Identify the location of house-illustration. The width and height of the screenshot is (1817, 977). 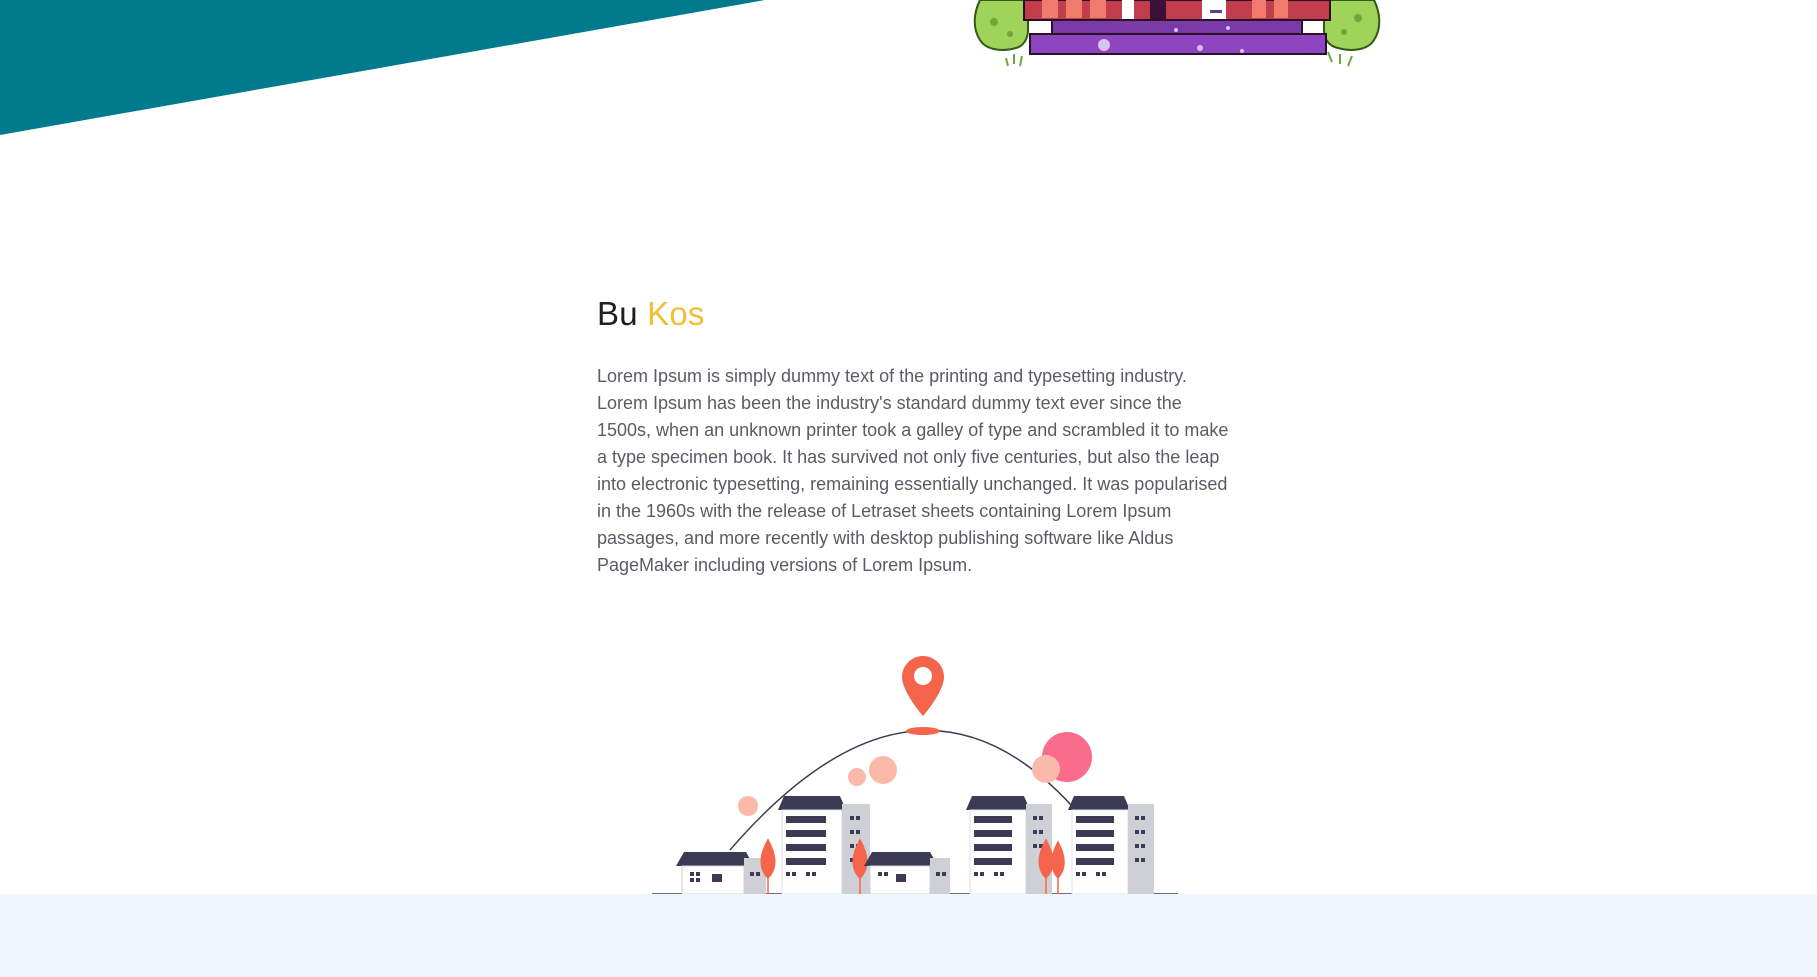
(1177, 33).